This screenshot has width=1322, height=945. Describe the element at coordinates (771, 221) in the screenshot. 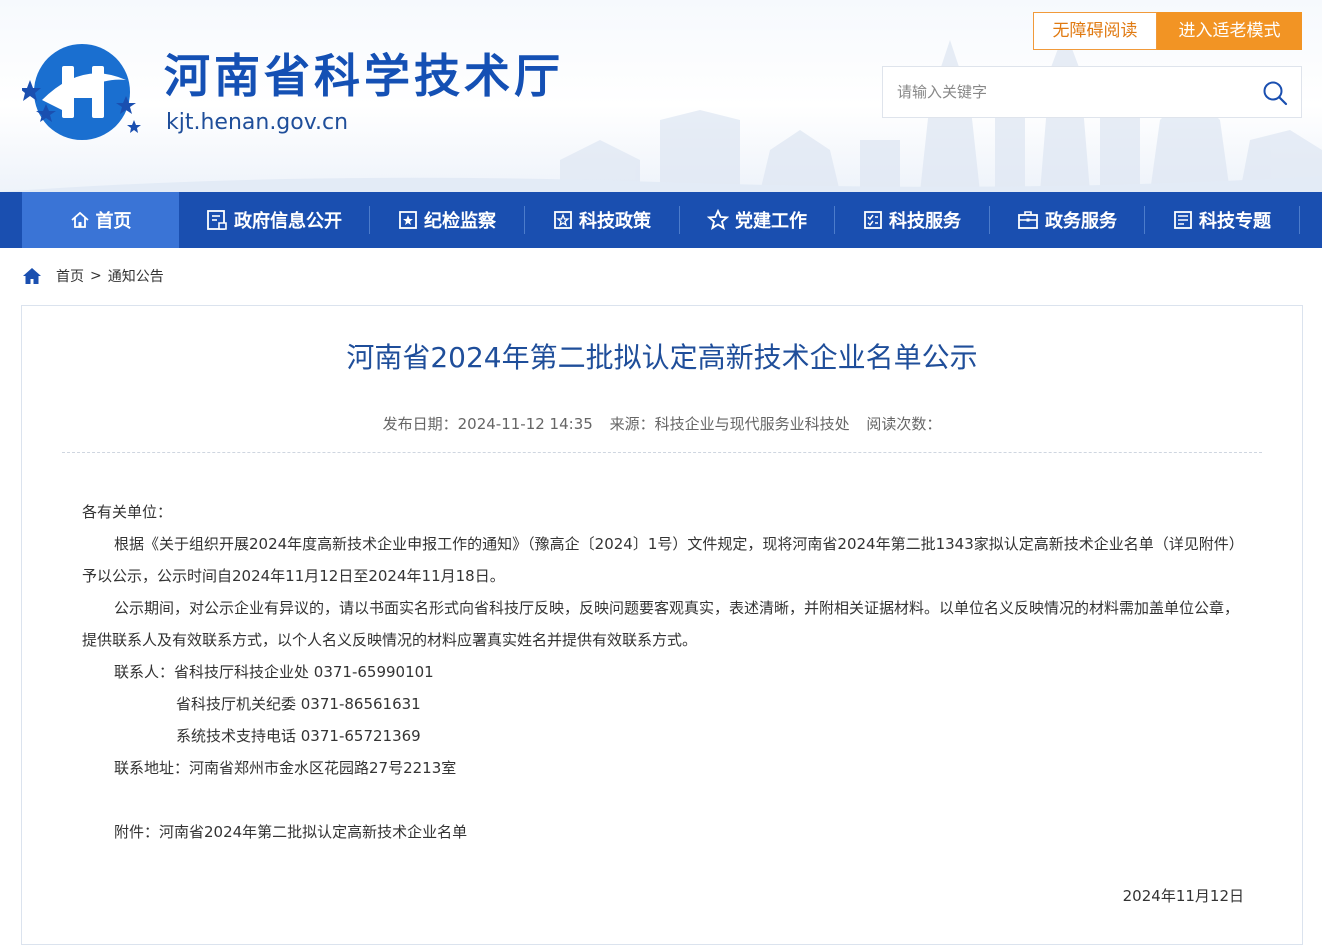

I see `nav-item-label: 党建工作` at that location.